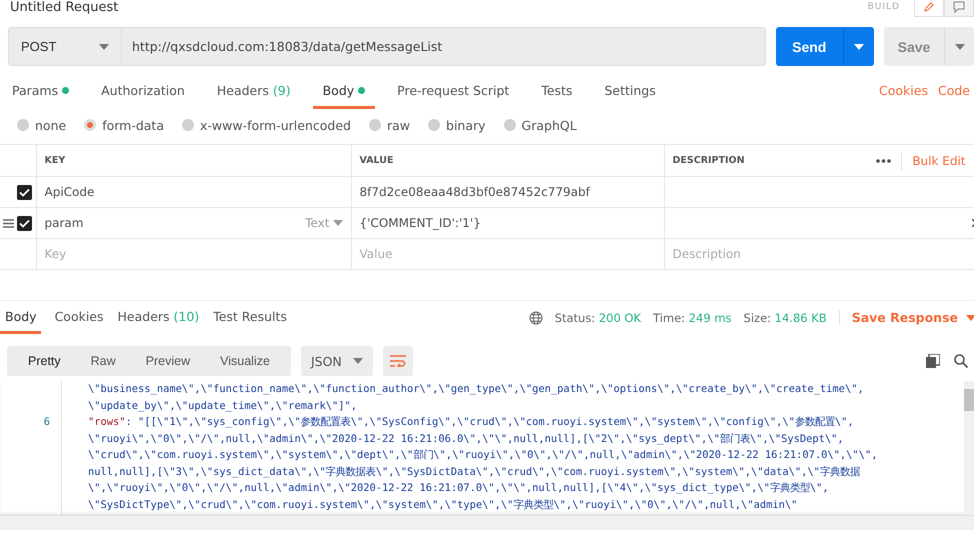  What do you see at coordinates (103, 361) in the screenshot?
I see `view-option: Raw` at bounding box center [103, 361].